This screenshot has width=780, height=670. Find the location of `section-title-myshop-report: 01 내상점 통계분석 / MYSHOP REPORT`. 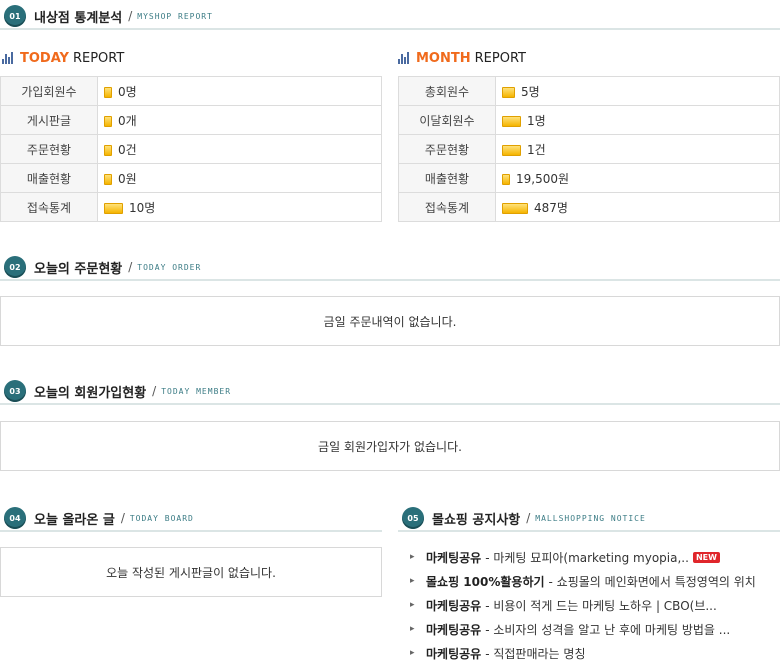

section-title-myshop-report: 01 내상점 통계분석 / MYSHOP REPORT is located at coordinates (390, 17).